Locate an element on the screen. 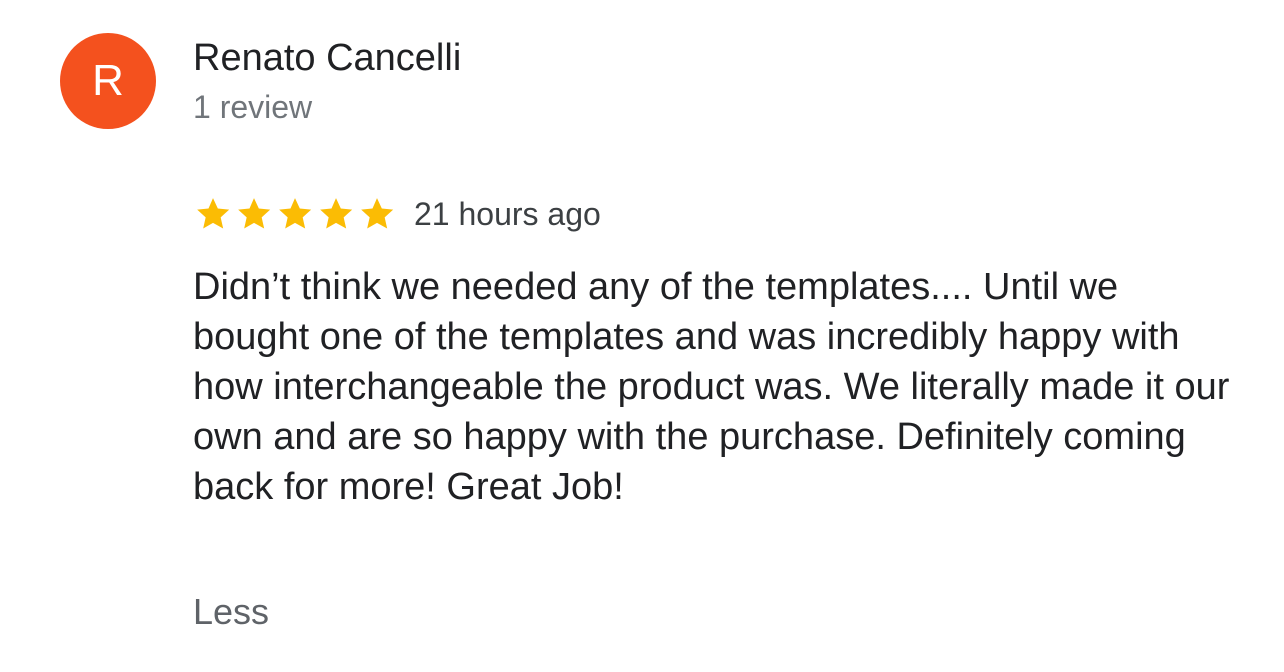  review-timestamp: 21 hours ago is located at coordinates (507, 214).